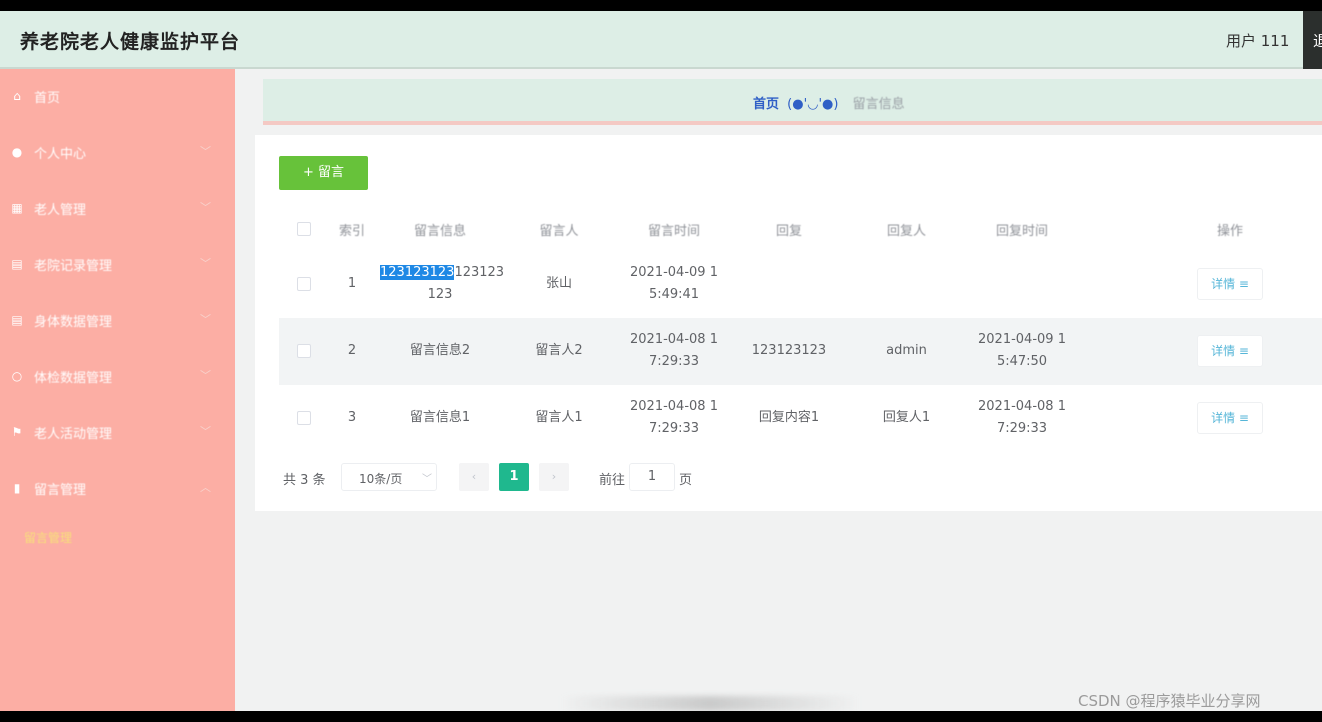 This screenshot has height=722, width=1322. I want to click on page-unit-label: 页, so click(686, 480).